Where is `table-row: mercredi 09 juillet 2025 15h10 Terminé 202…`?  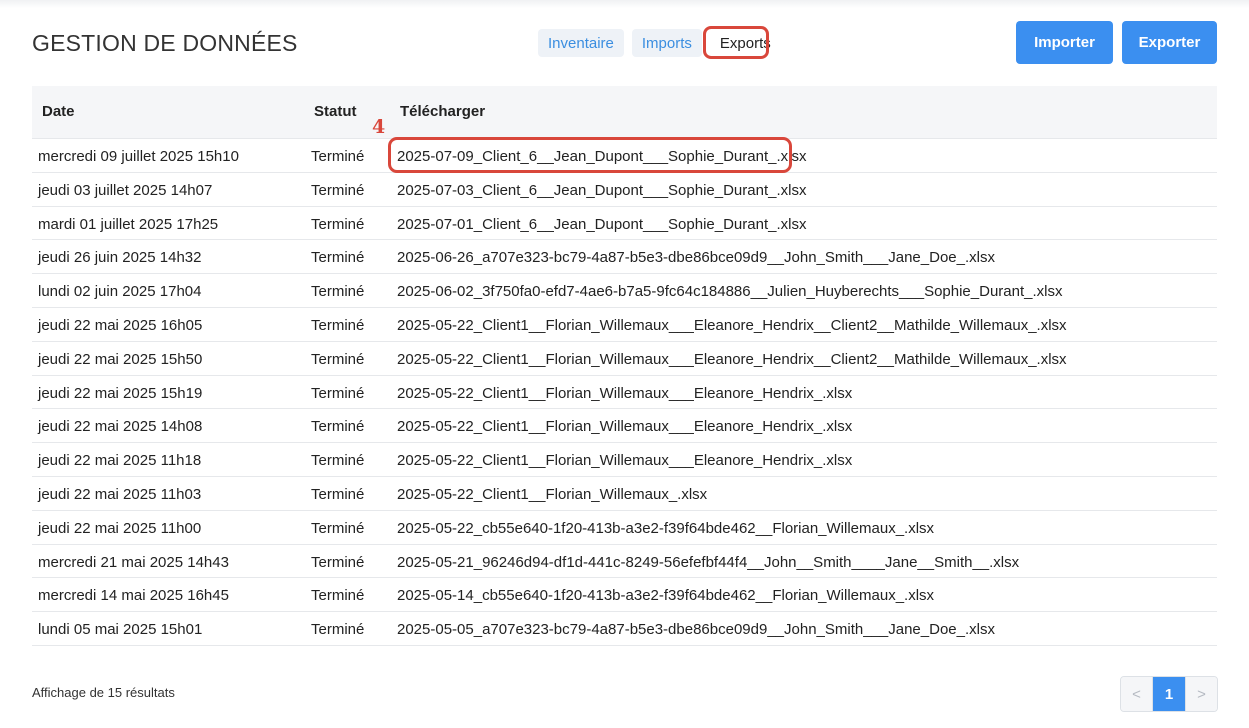 table-row: mercredi 09 juillet 2025 15h10 Terminé 202… is located at coordinates (624, 156).